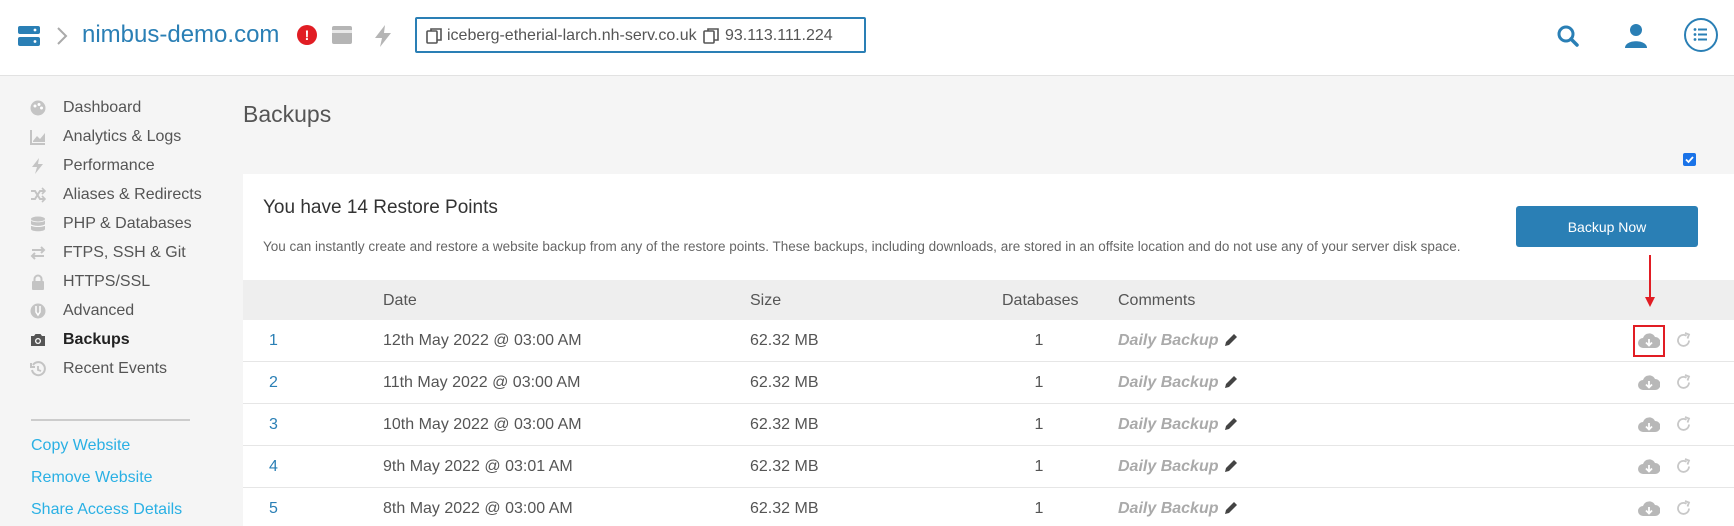 The width and height of the screenshot is (1734, 526). I want to click on settings-checkbox, so click(1689, 159).